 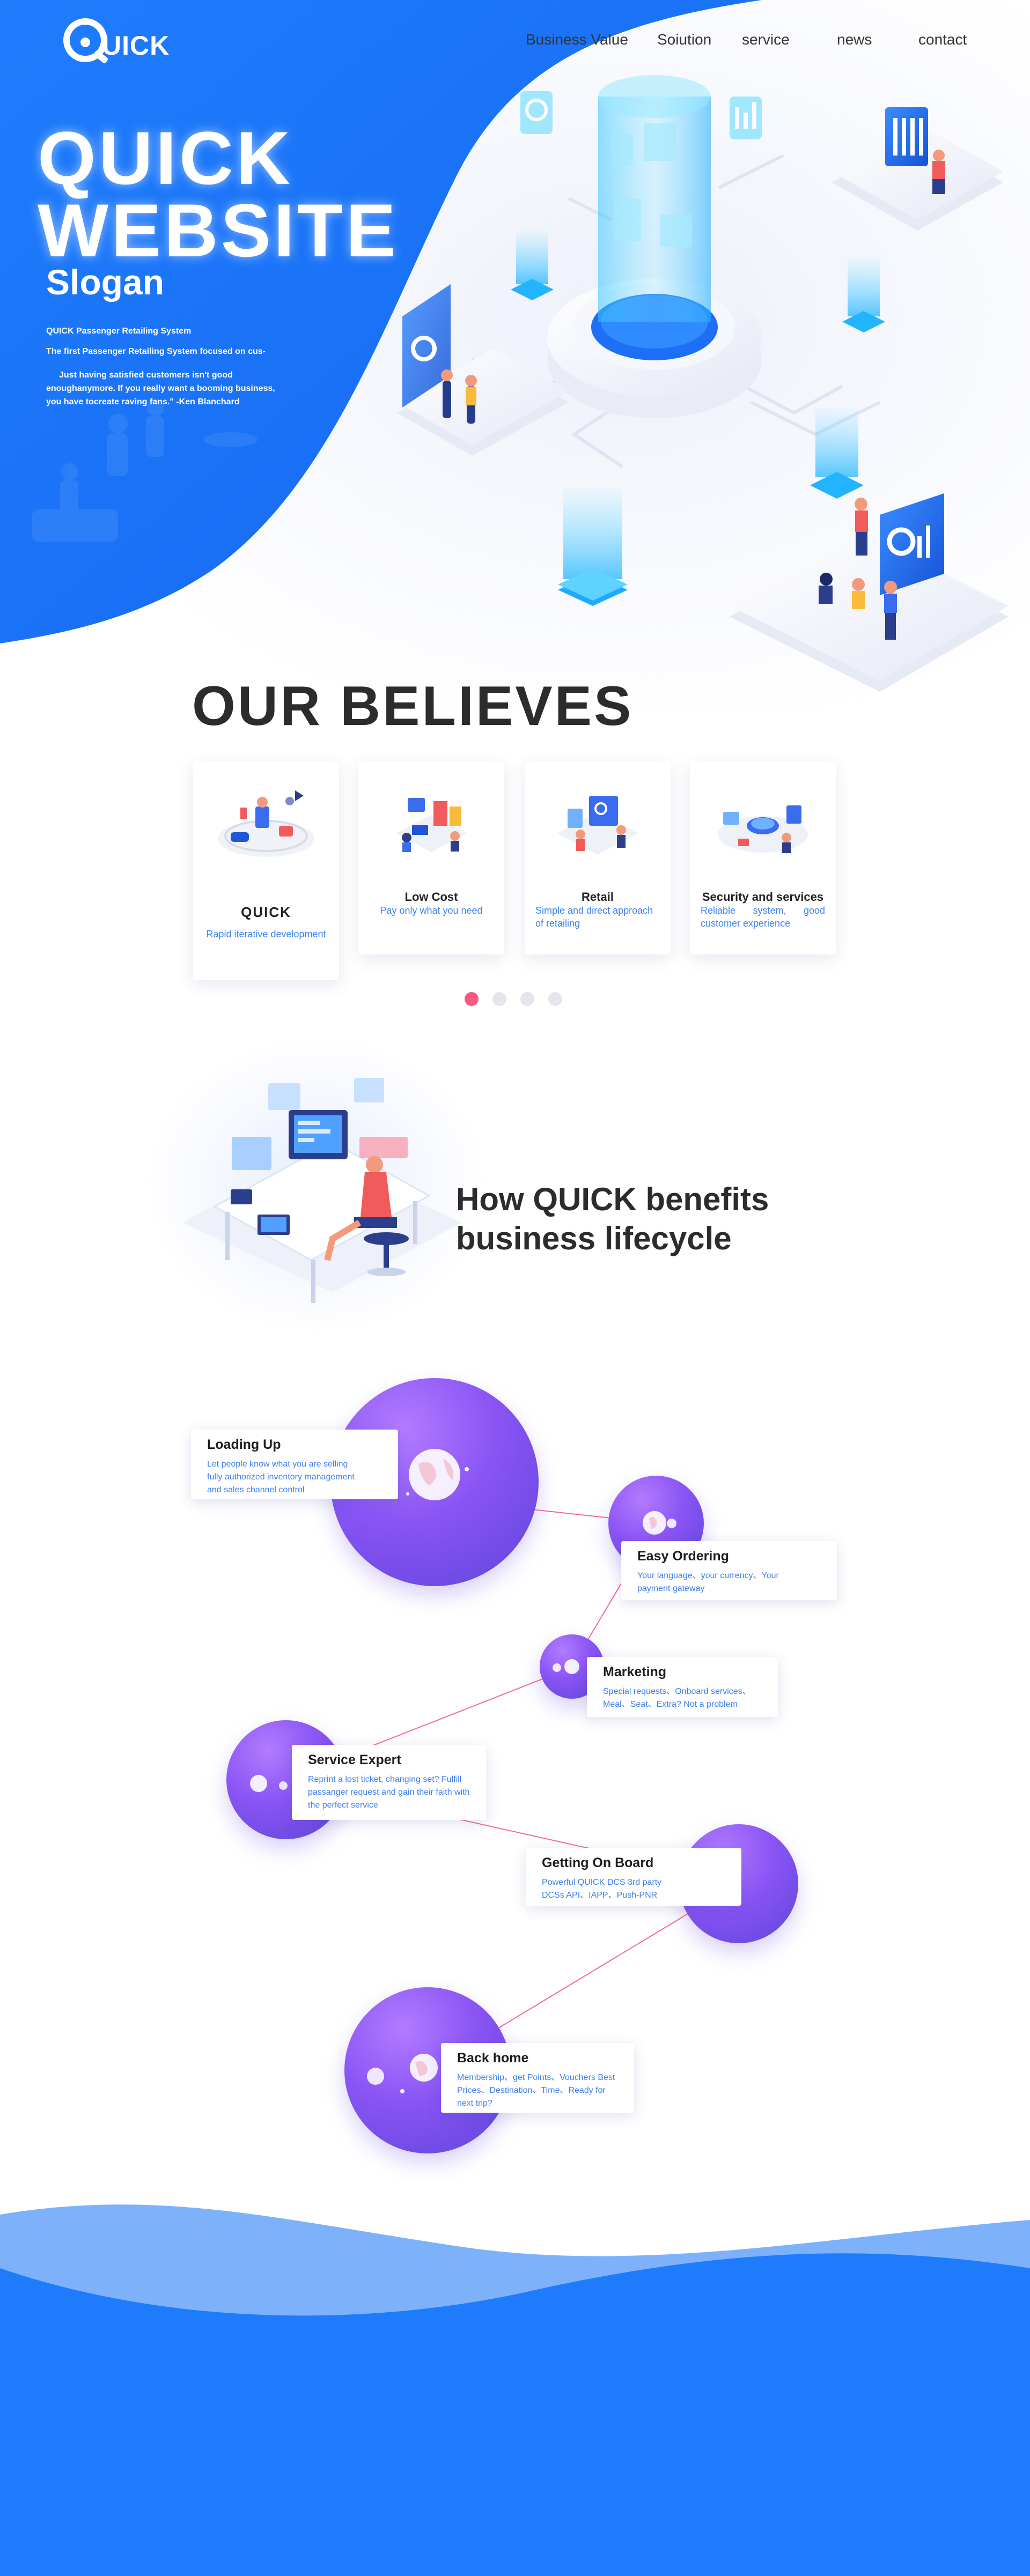 What do you see at coordinates (613, 1199) in the screenshot?
I see `benefits-title-line1: How QUICK benefits` at bounding box center [613, 1199].